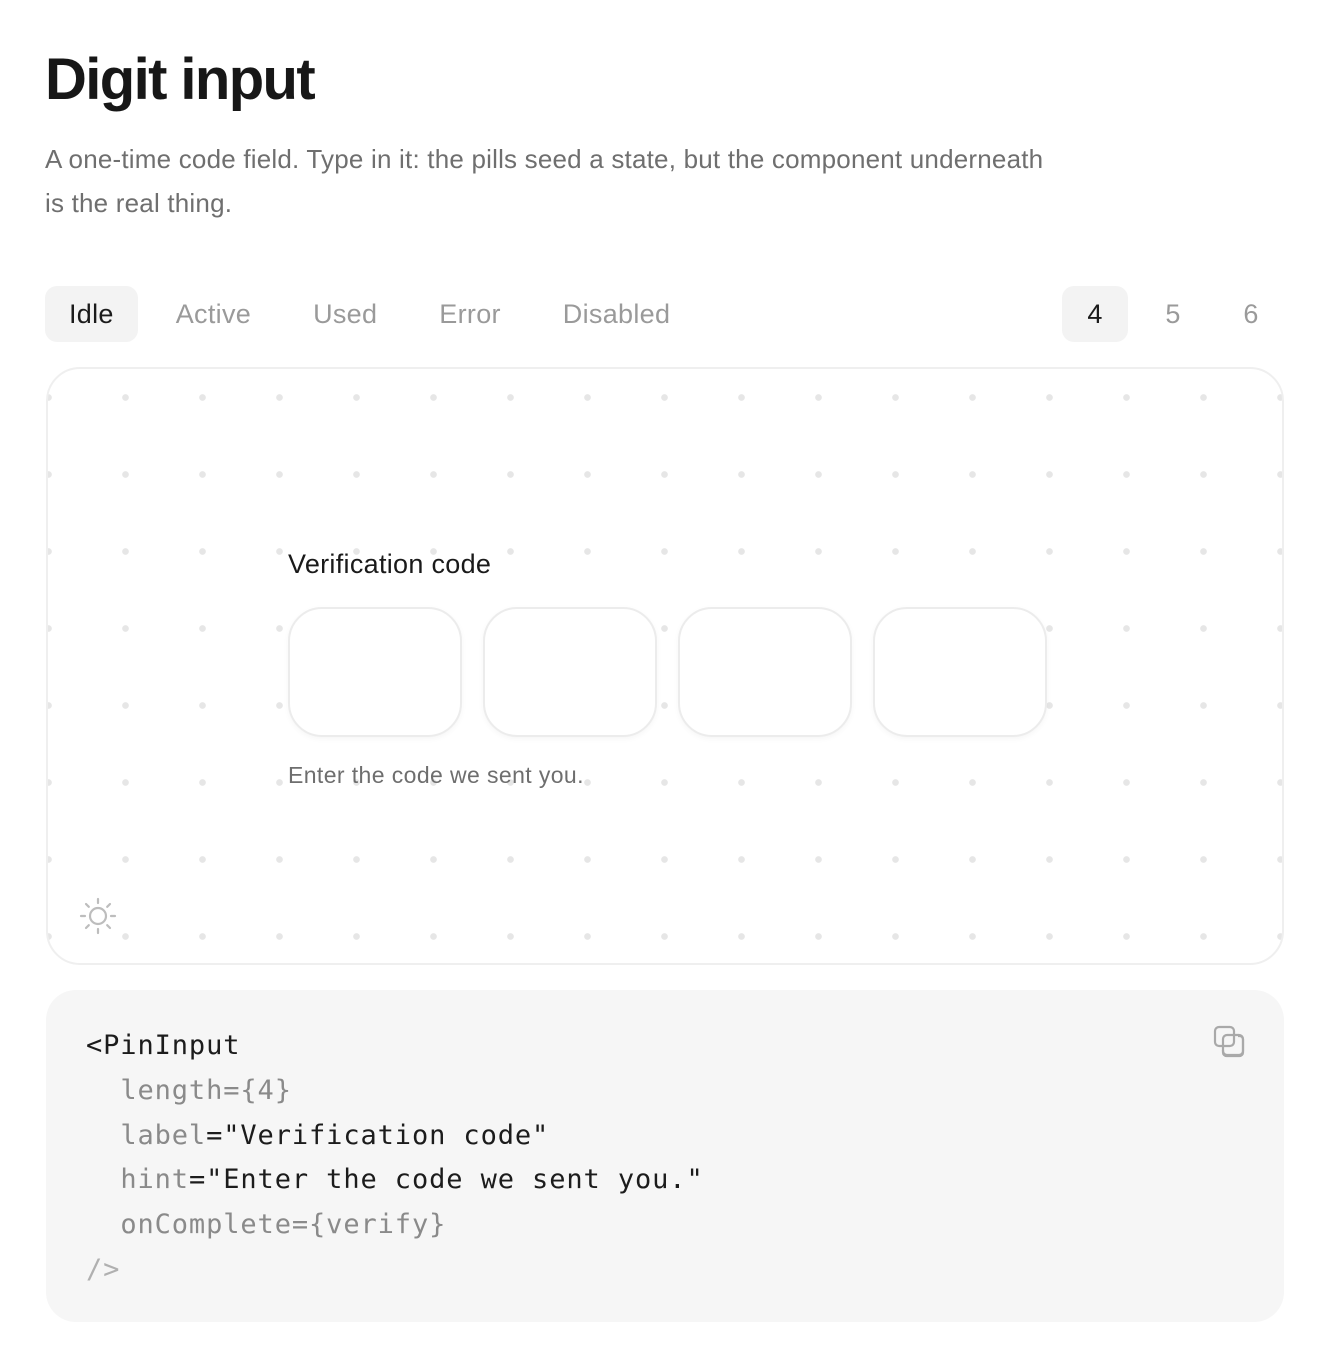  Describe the element at coordinates (163, 1135) in the screenshot. I see `code-attr-name: label` at that location.